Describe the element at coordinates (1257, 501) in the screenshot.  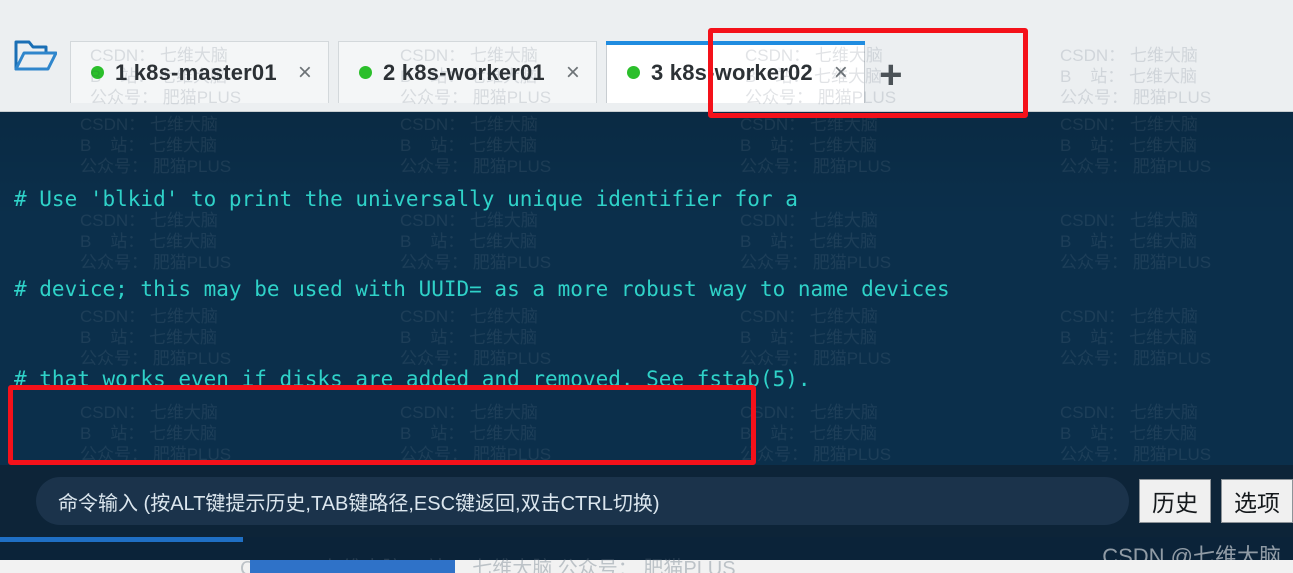
I see `options-button: 选项` at that location.